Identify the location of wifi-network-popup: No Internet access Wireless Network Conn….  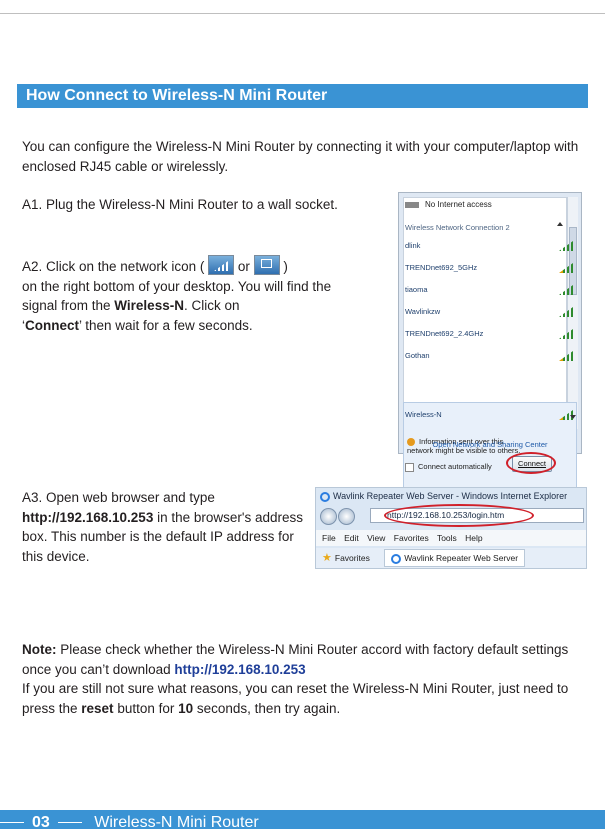
(490, 341).